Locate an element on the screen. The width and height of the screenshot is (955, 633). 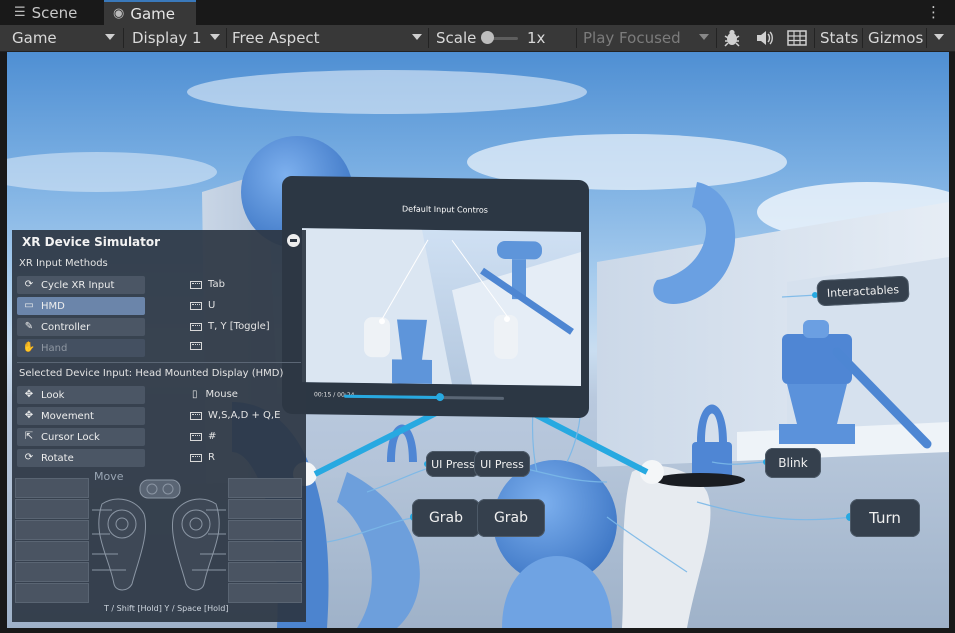
methods-heading: XR Input Methods is located at coordinates (63, 263).